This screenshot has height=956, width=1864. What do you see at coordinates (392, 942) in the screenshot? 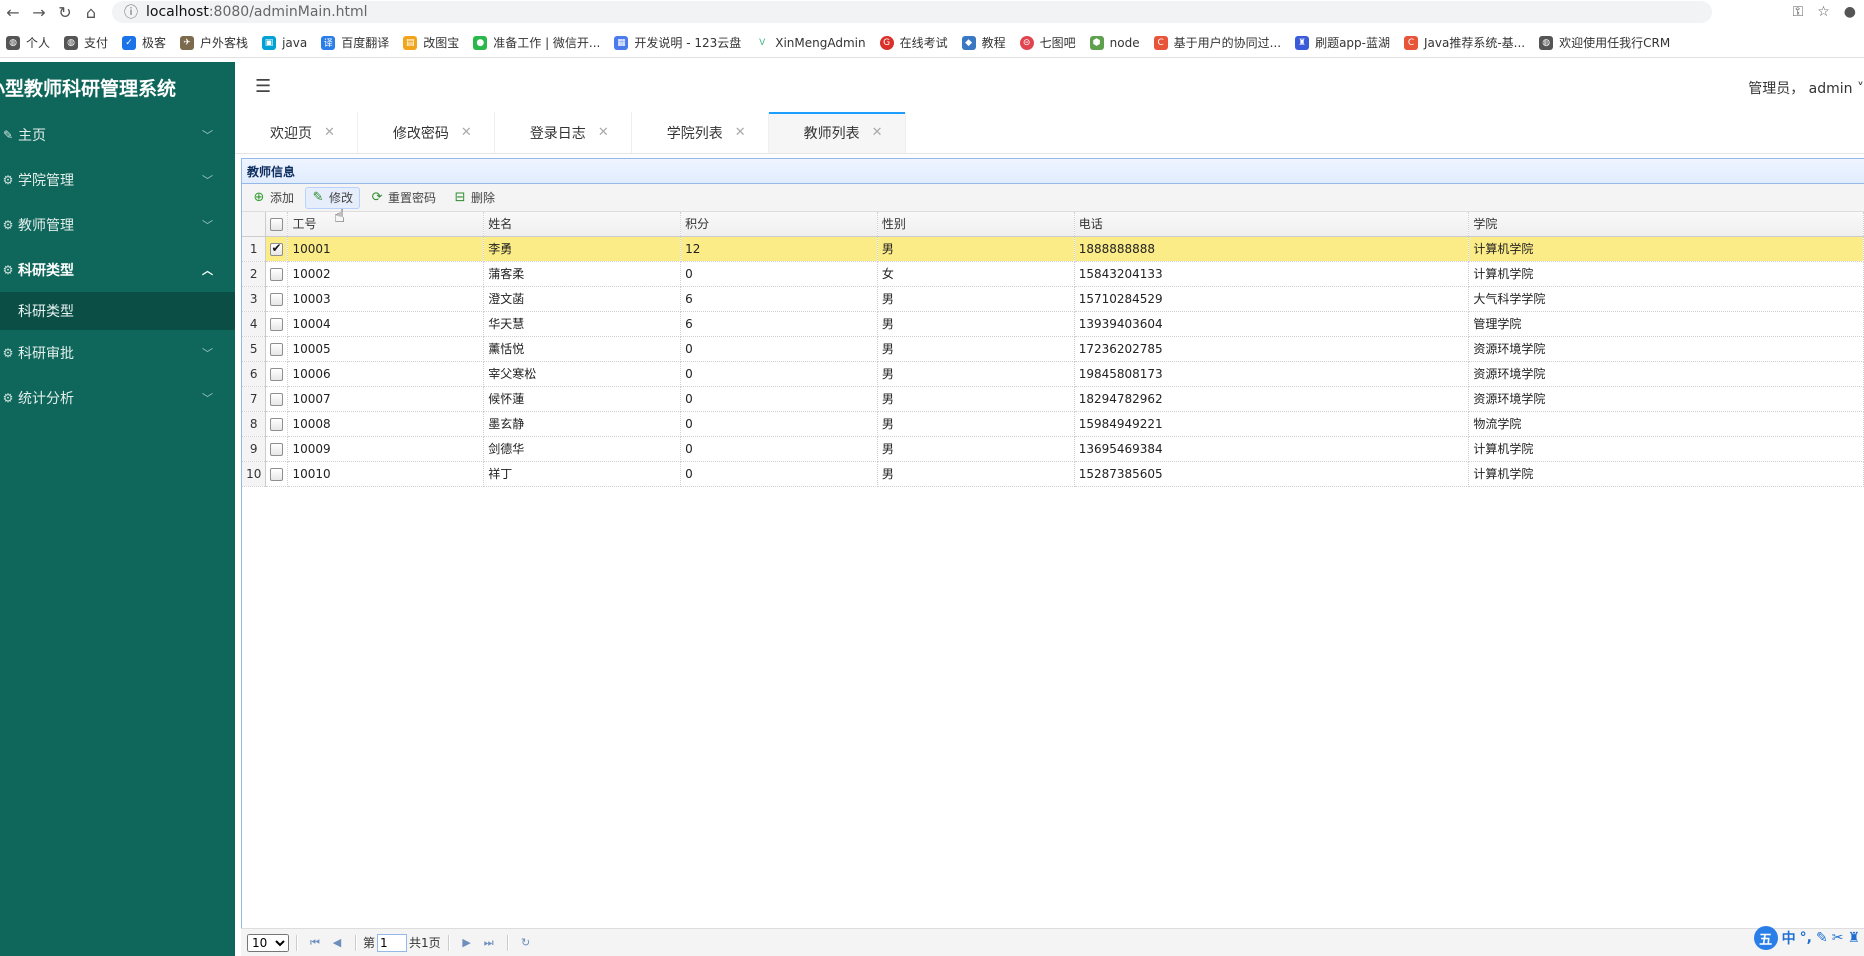
I see `page-number-input` at bounding box center [392, 942].